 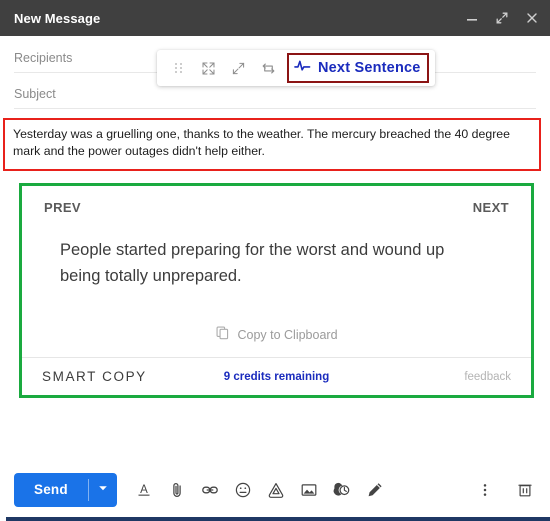 I want to click on send-button-group: Send, so click(x=65, y=489).